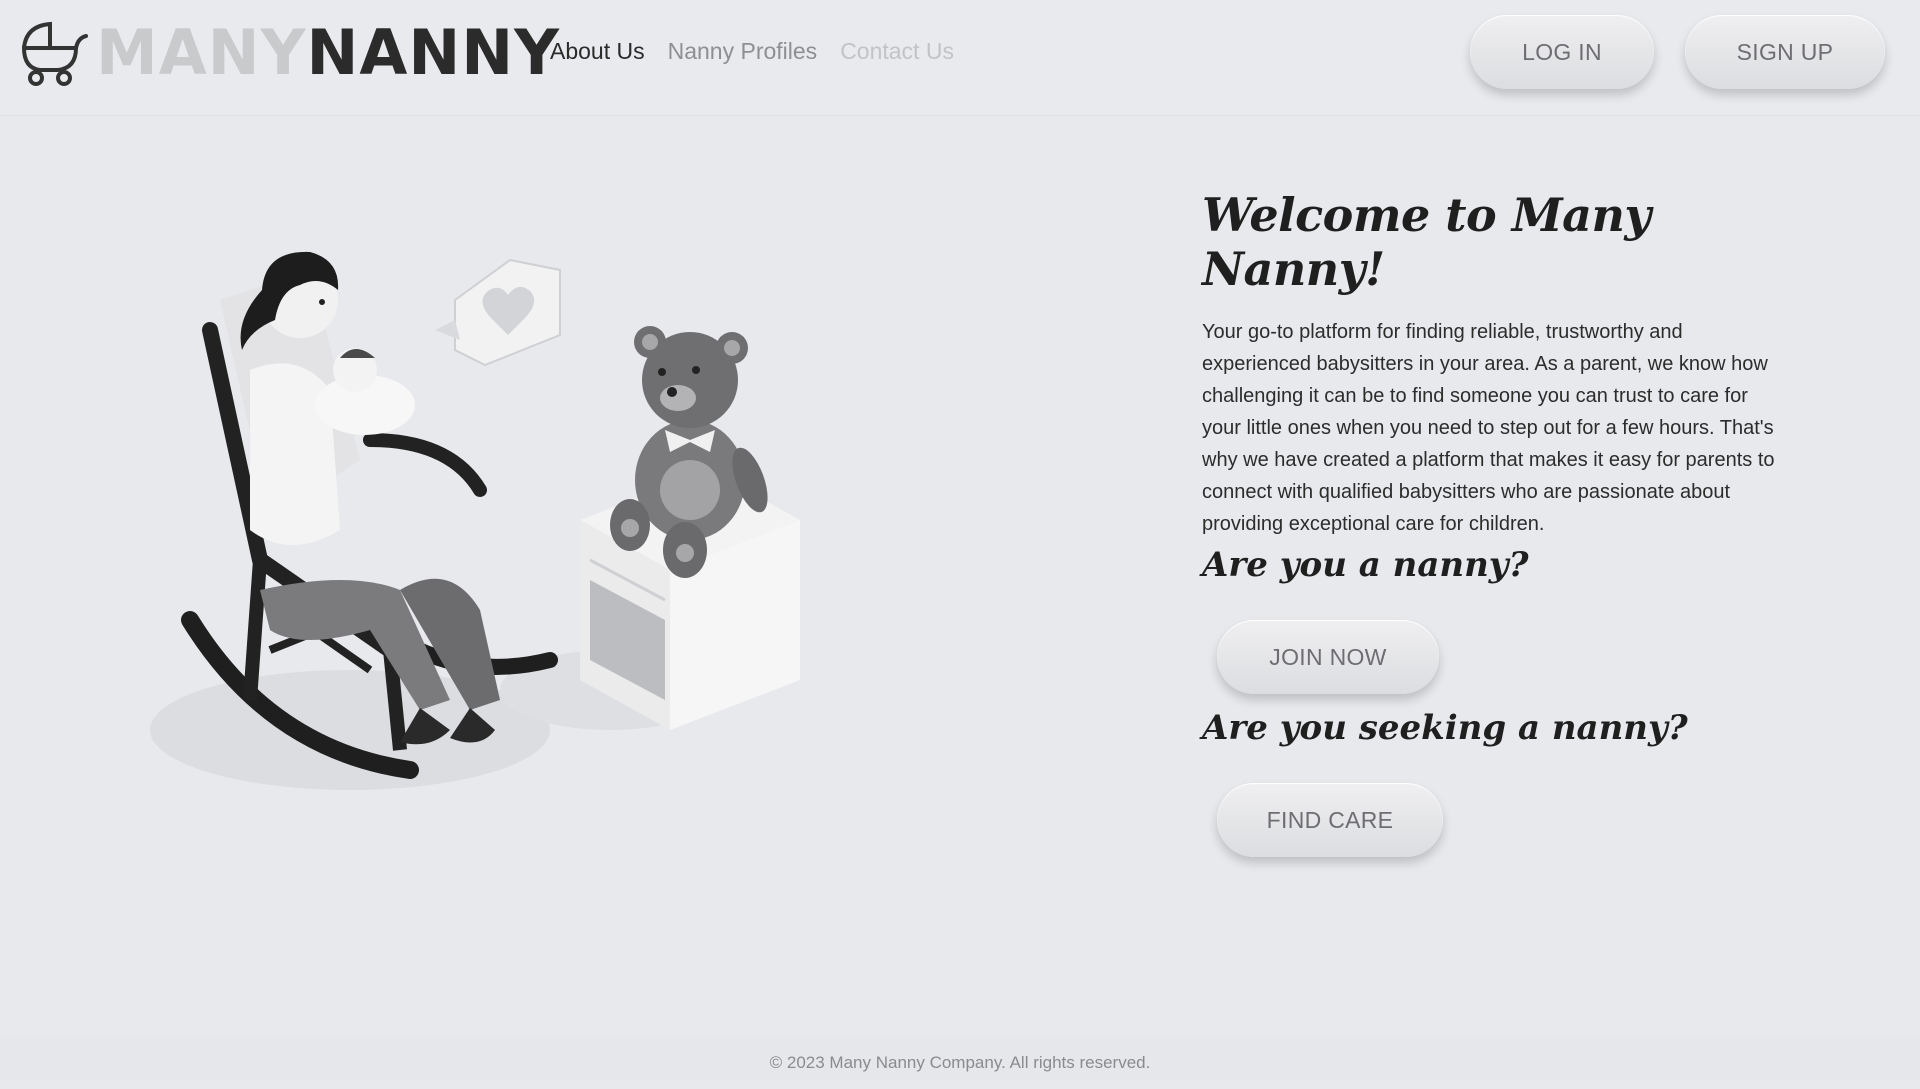  I want to click on signup-button: SIGN UP, so click(1785, 52).